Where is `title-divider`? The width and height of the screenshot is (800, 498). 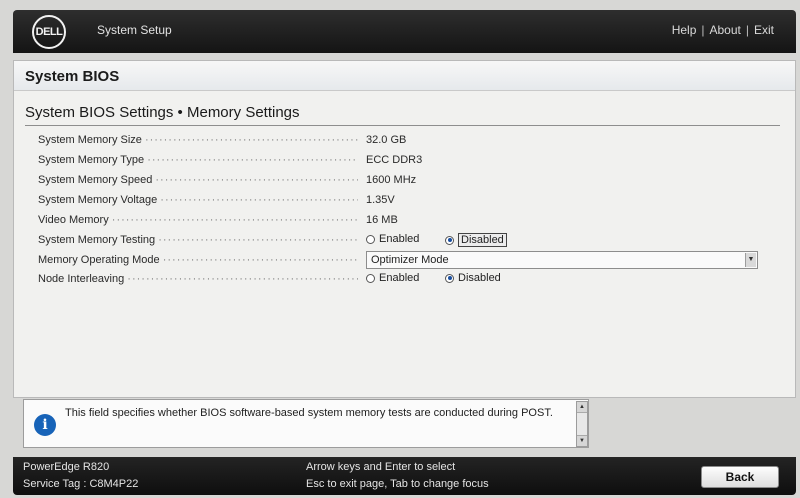
title-divider is located at coordinates (402, 125).